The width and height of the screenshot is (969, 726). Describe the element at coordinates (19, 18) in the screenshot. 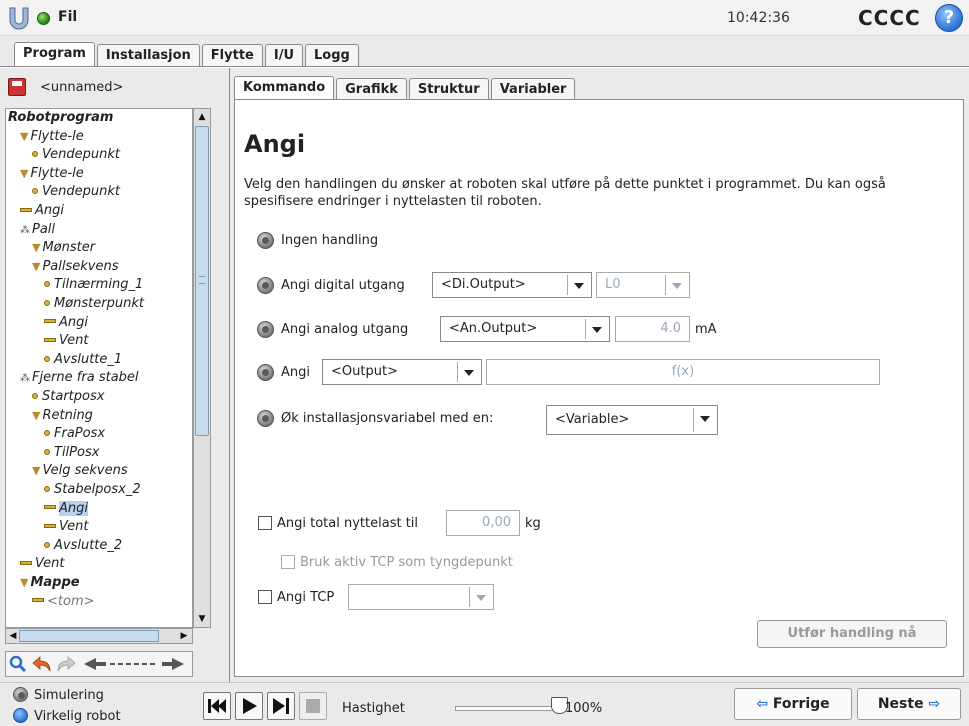

I see `ur-logo-icon` at that location.